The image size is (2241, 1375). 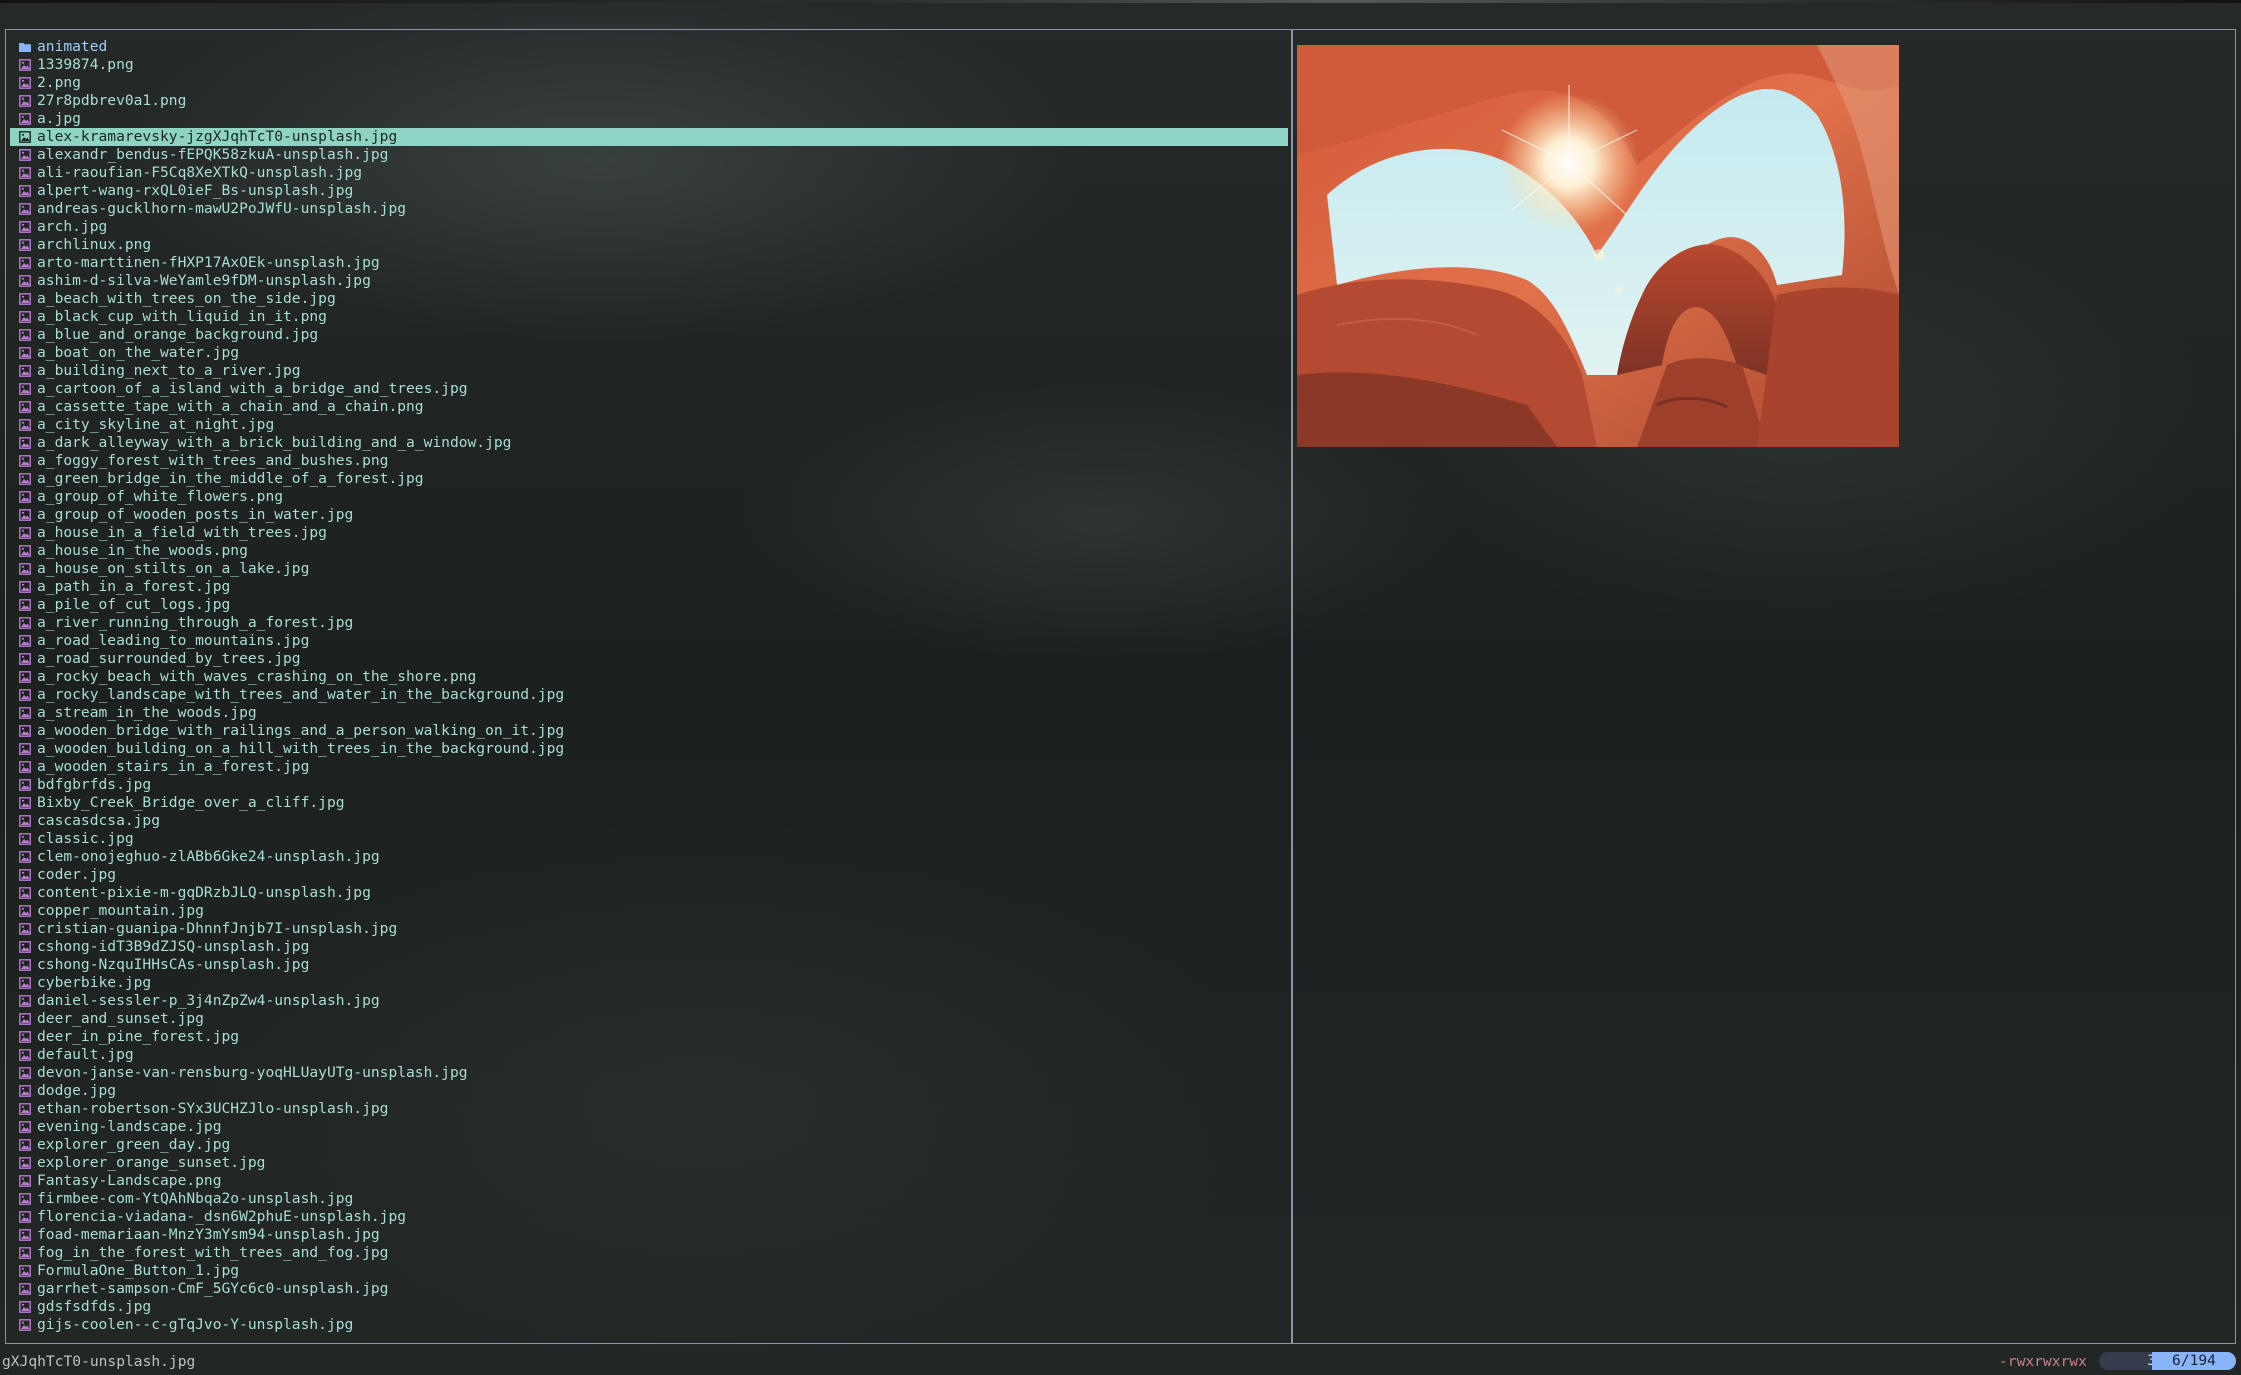 What do you see at coordinates (129, 1180) in the screenshot?
I see `file-name: Fantasy-Landscape.png` at bounding box center [129, 1180].